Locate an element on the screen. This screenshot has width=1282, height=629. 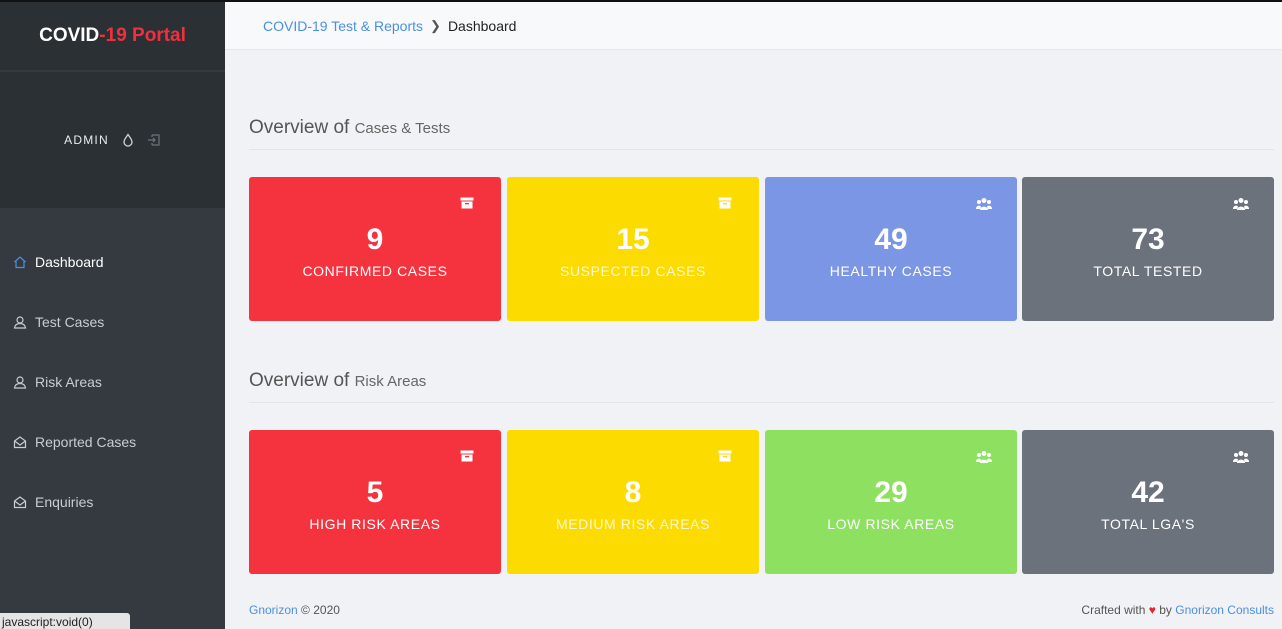
brand-part2: -19 Portal is located at coordinates (142, 35).